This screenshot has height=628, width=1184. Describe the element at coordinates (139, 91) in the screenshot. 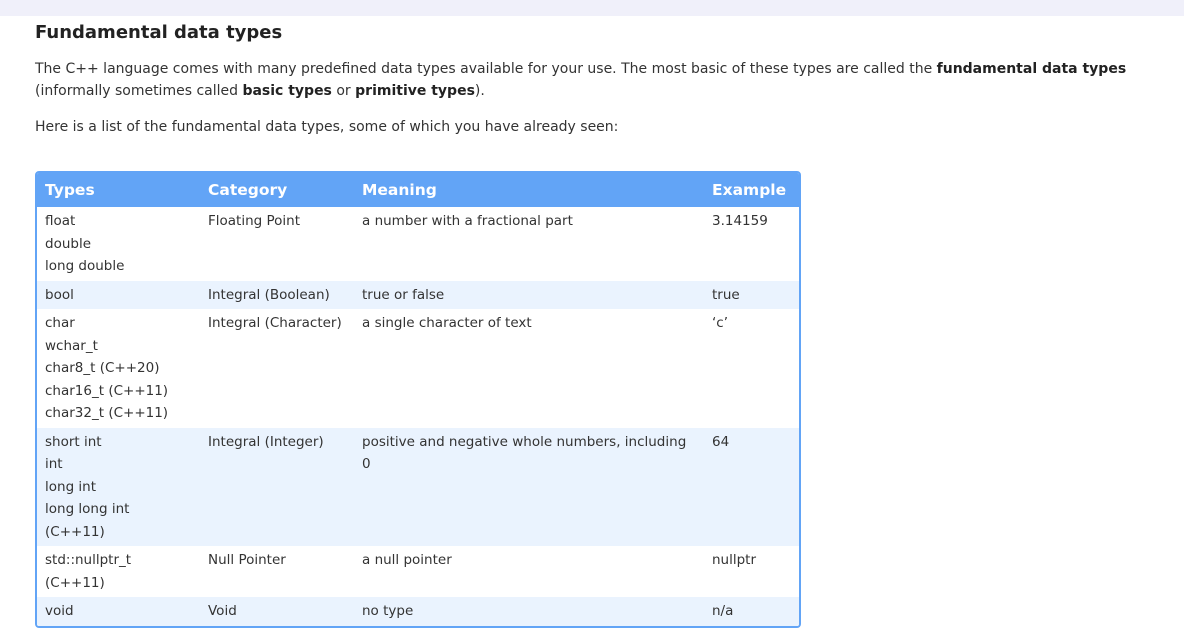

I see `intro-text-2: (informally sometimes called` at that location.